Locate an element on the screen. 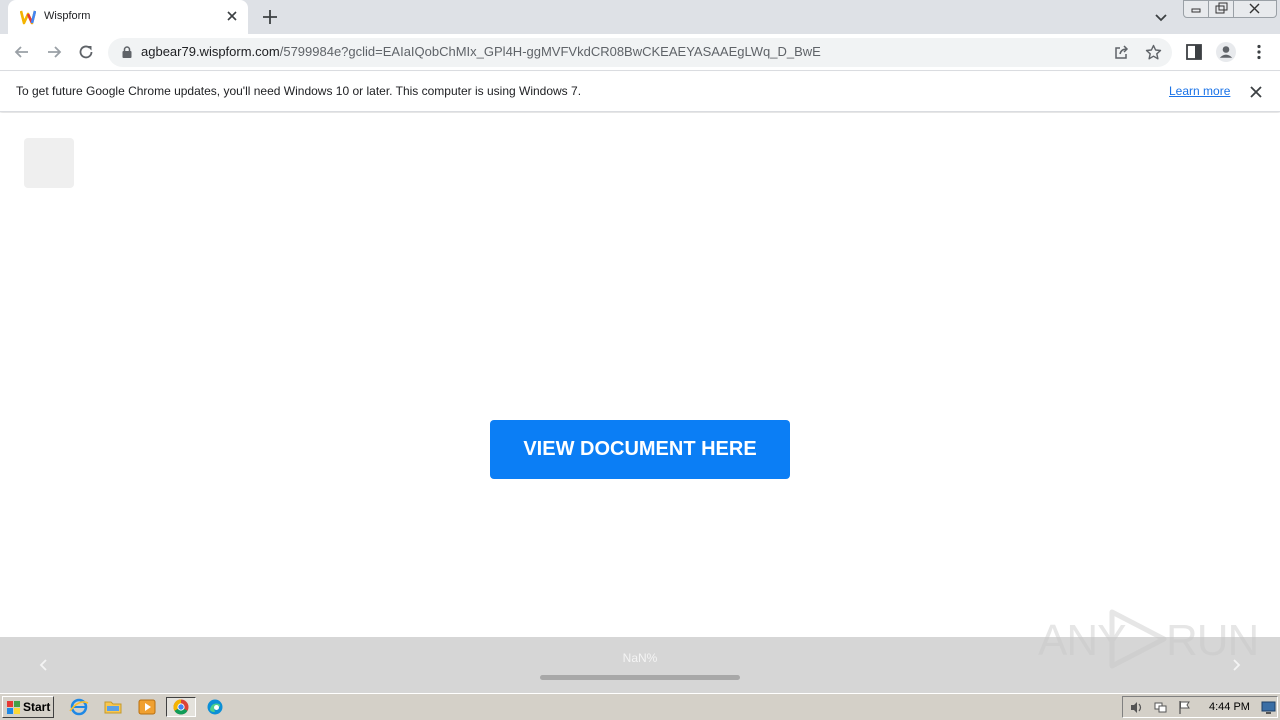 The width and height of the screenshot is (1280, 720). tab-strip: Wispform is located at coordinates (640, 17).